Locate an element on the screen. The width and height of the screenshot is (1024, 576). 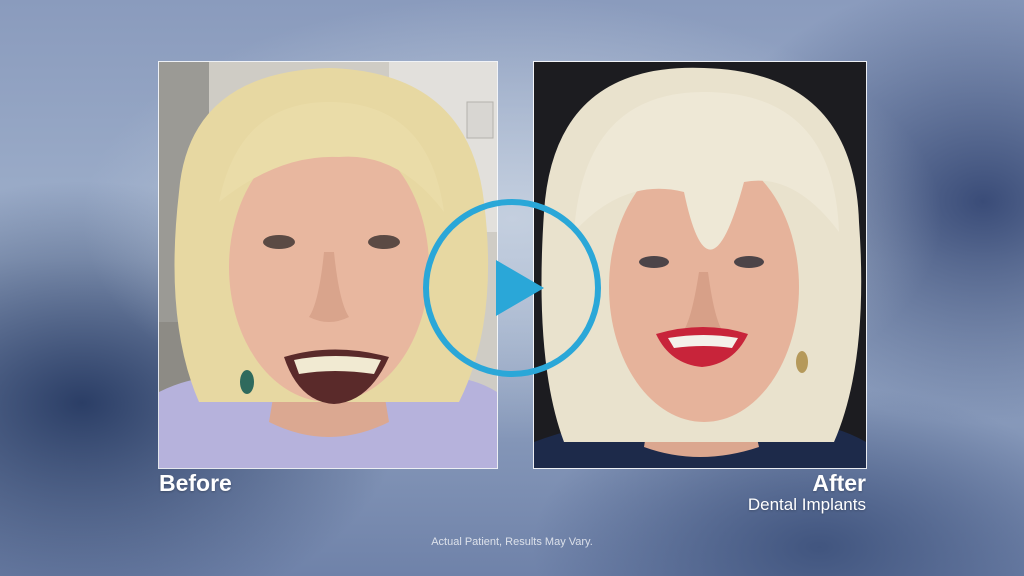
before-label: Before is located at coordinates (195, 483).